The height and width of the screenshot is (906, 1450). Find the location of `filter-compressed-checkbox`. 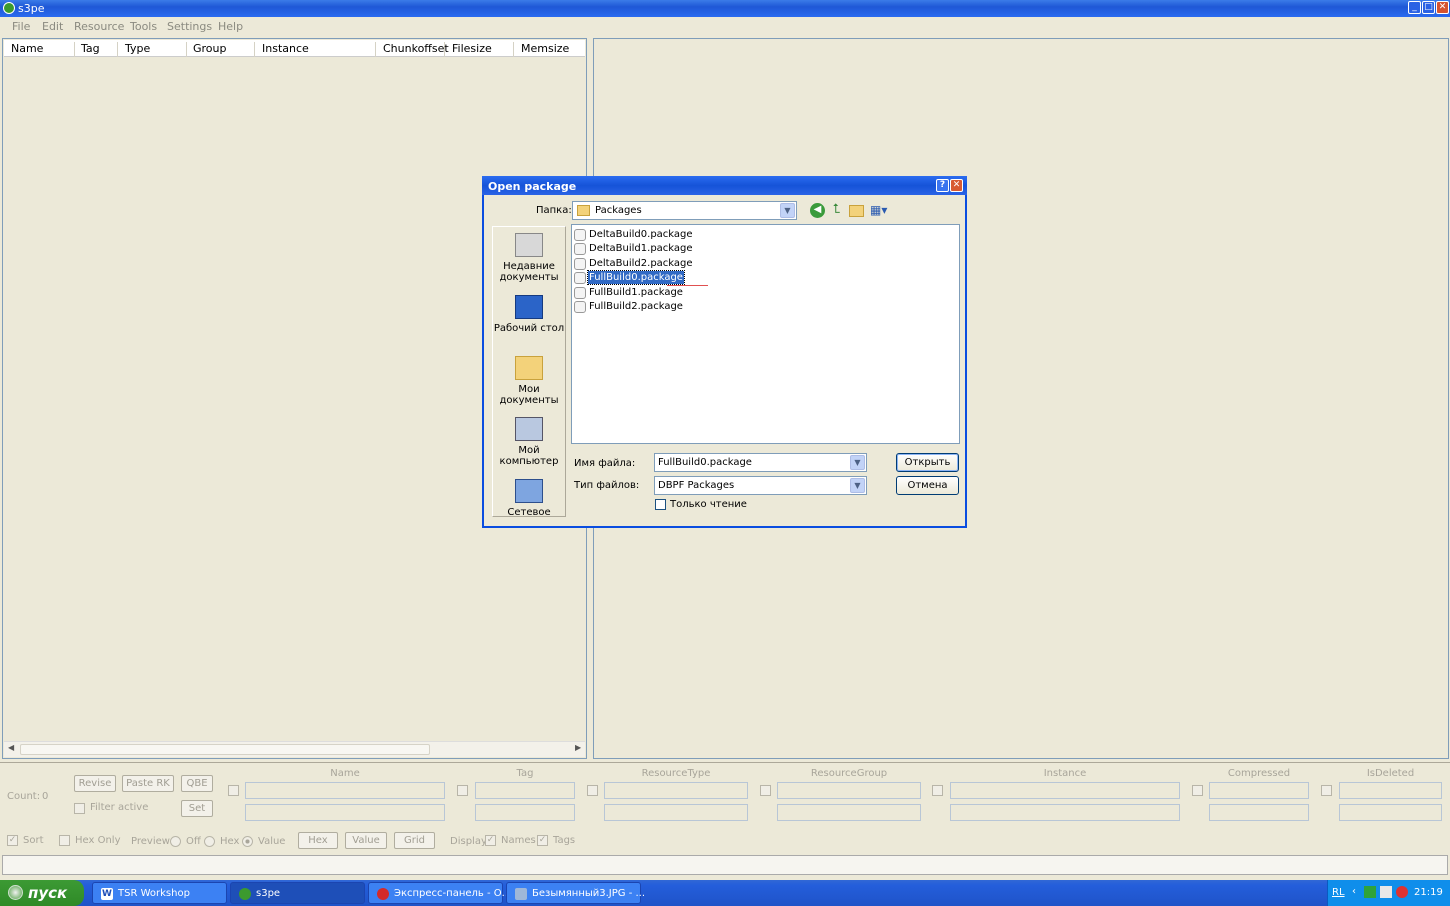

filter-compressed-checkbox is located at coordinates (1197, 790).